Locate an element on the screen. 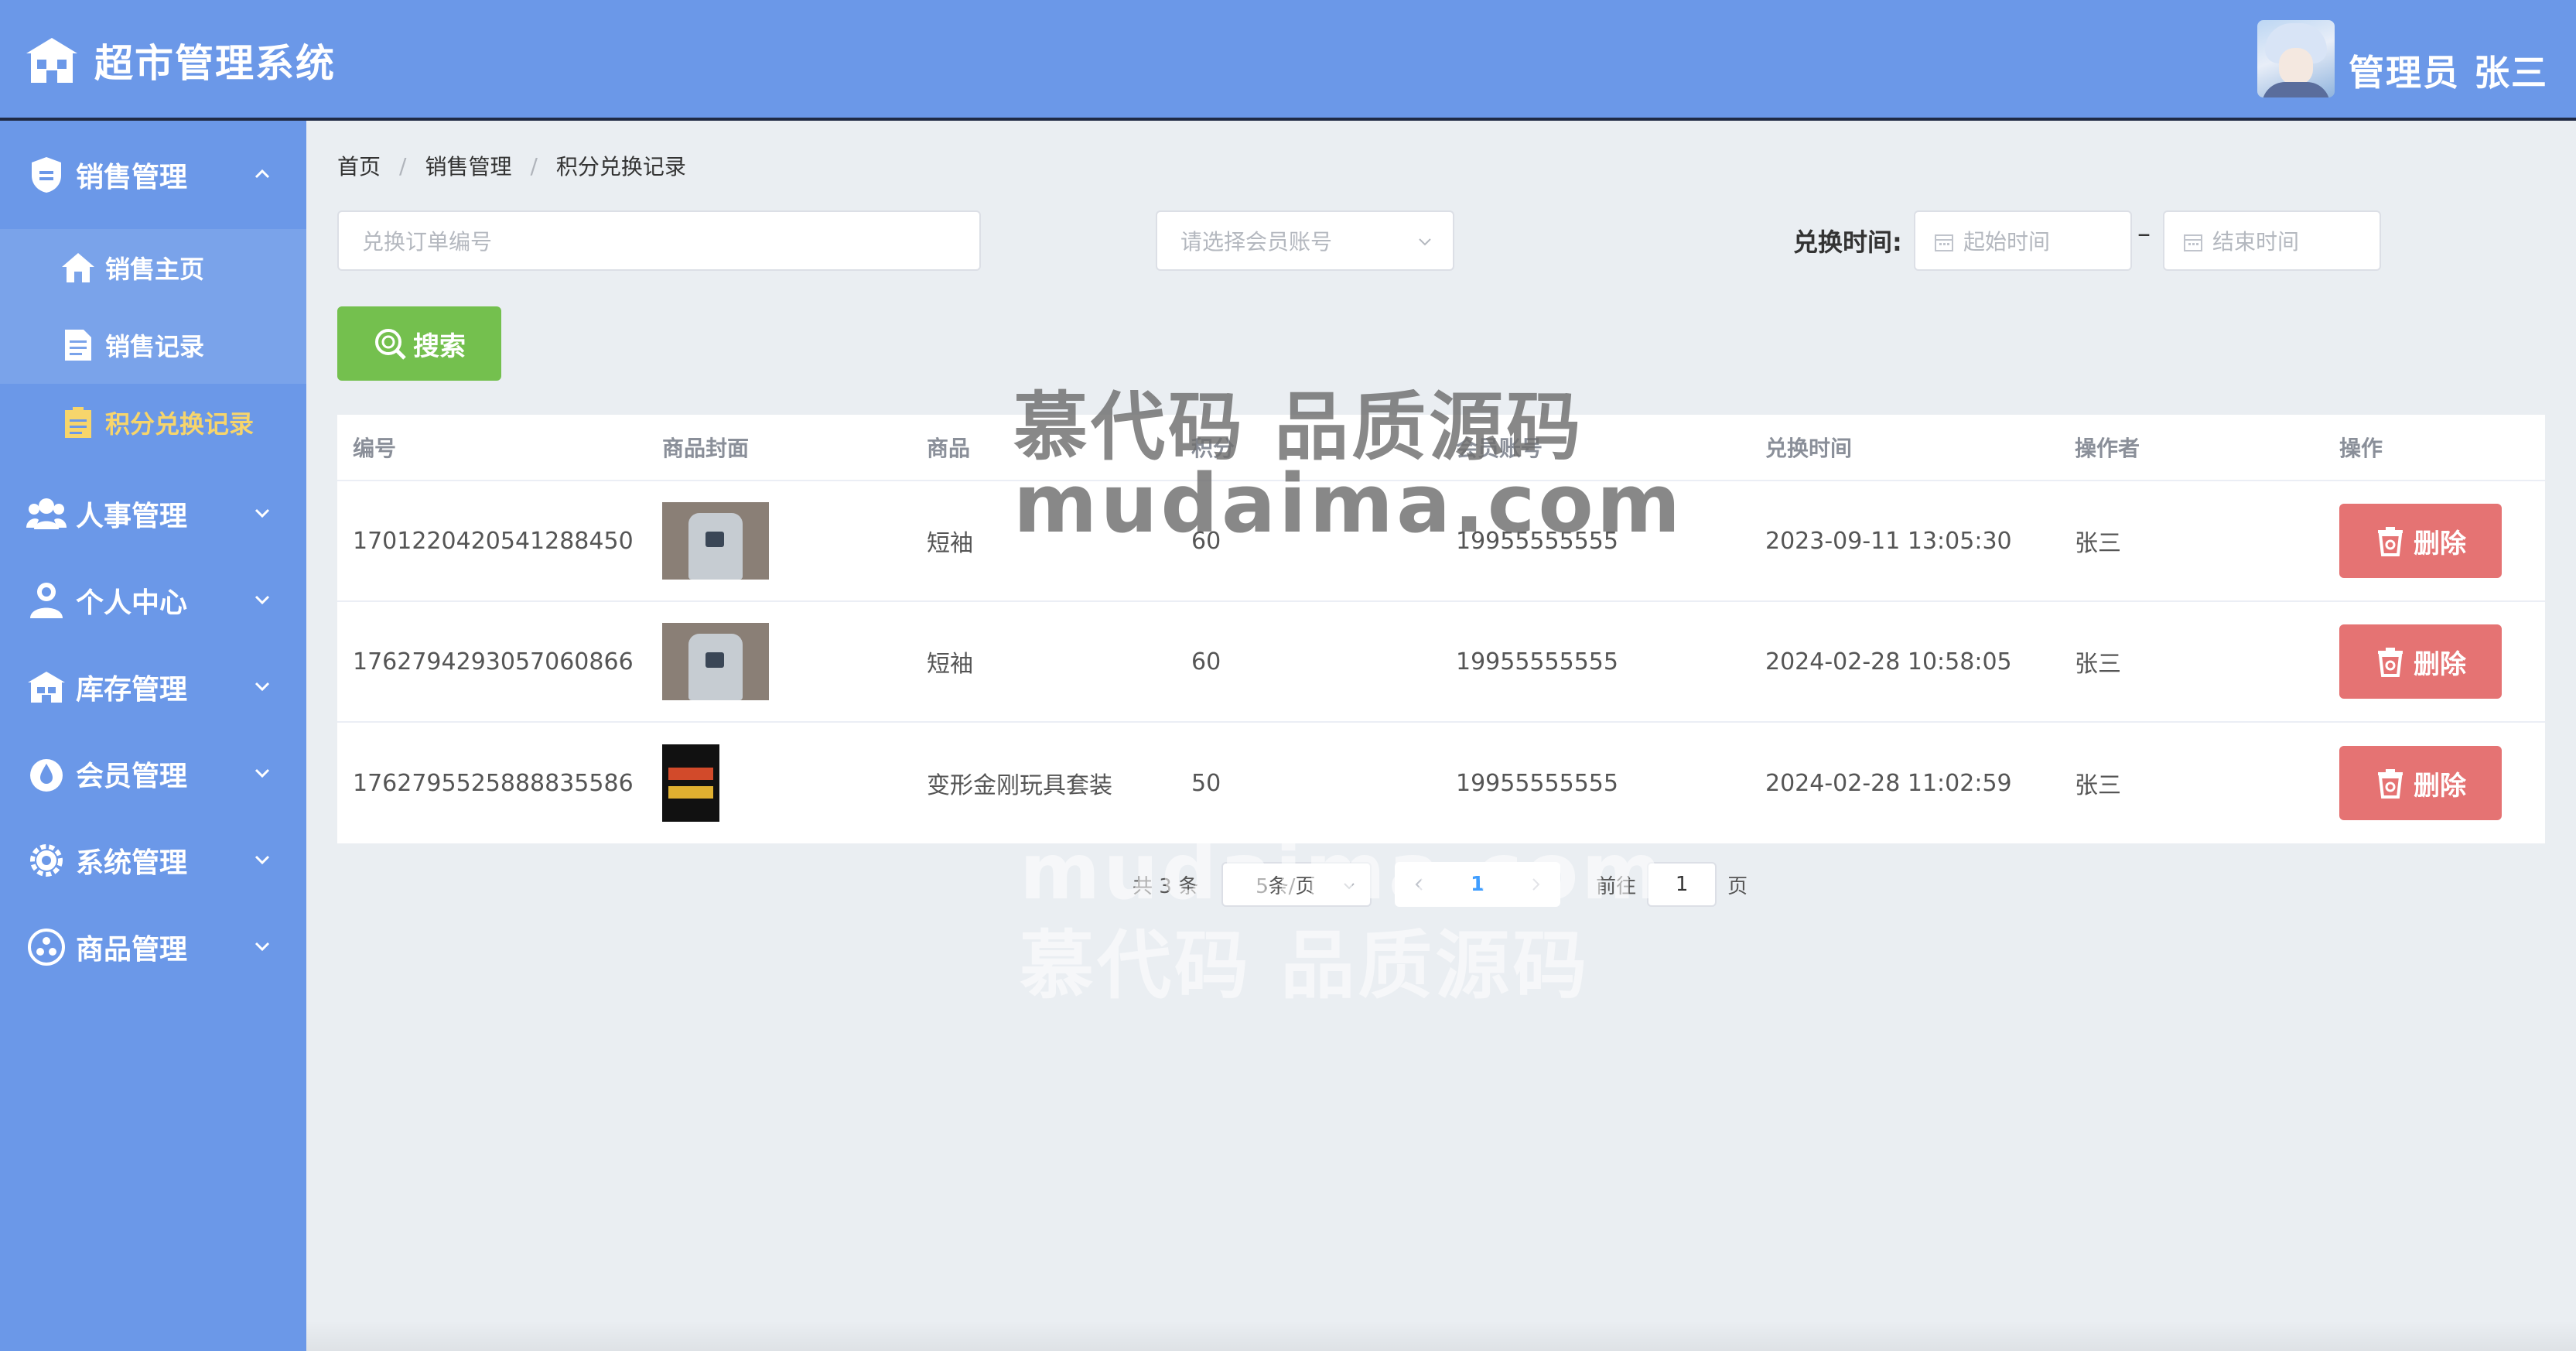 This screenshot has height=1351, width=2576. cell-points: 50 is located at coordinates (1206, 783).